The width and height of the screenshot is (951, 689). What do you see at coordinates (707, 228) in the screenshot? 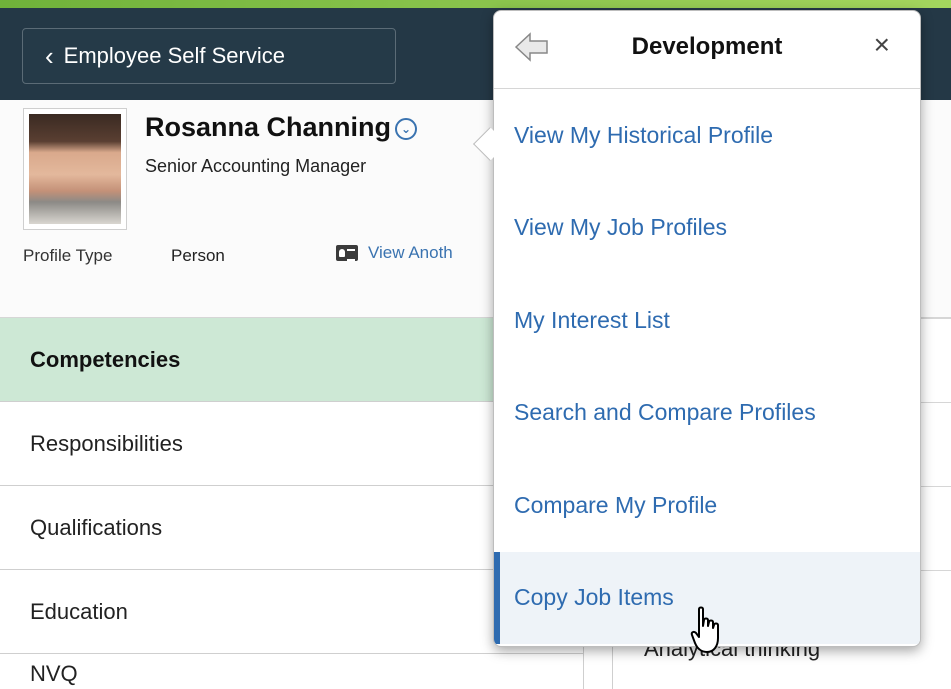
I see `menu-item-view-job-profiles: View My Job Profiles` at bounding box center [707, 228].